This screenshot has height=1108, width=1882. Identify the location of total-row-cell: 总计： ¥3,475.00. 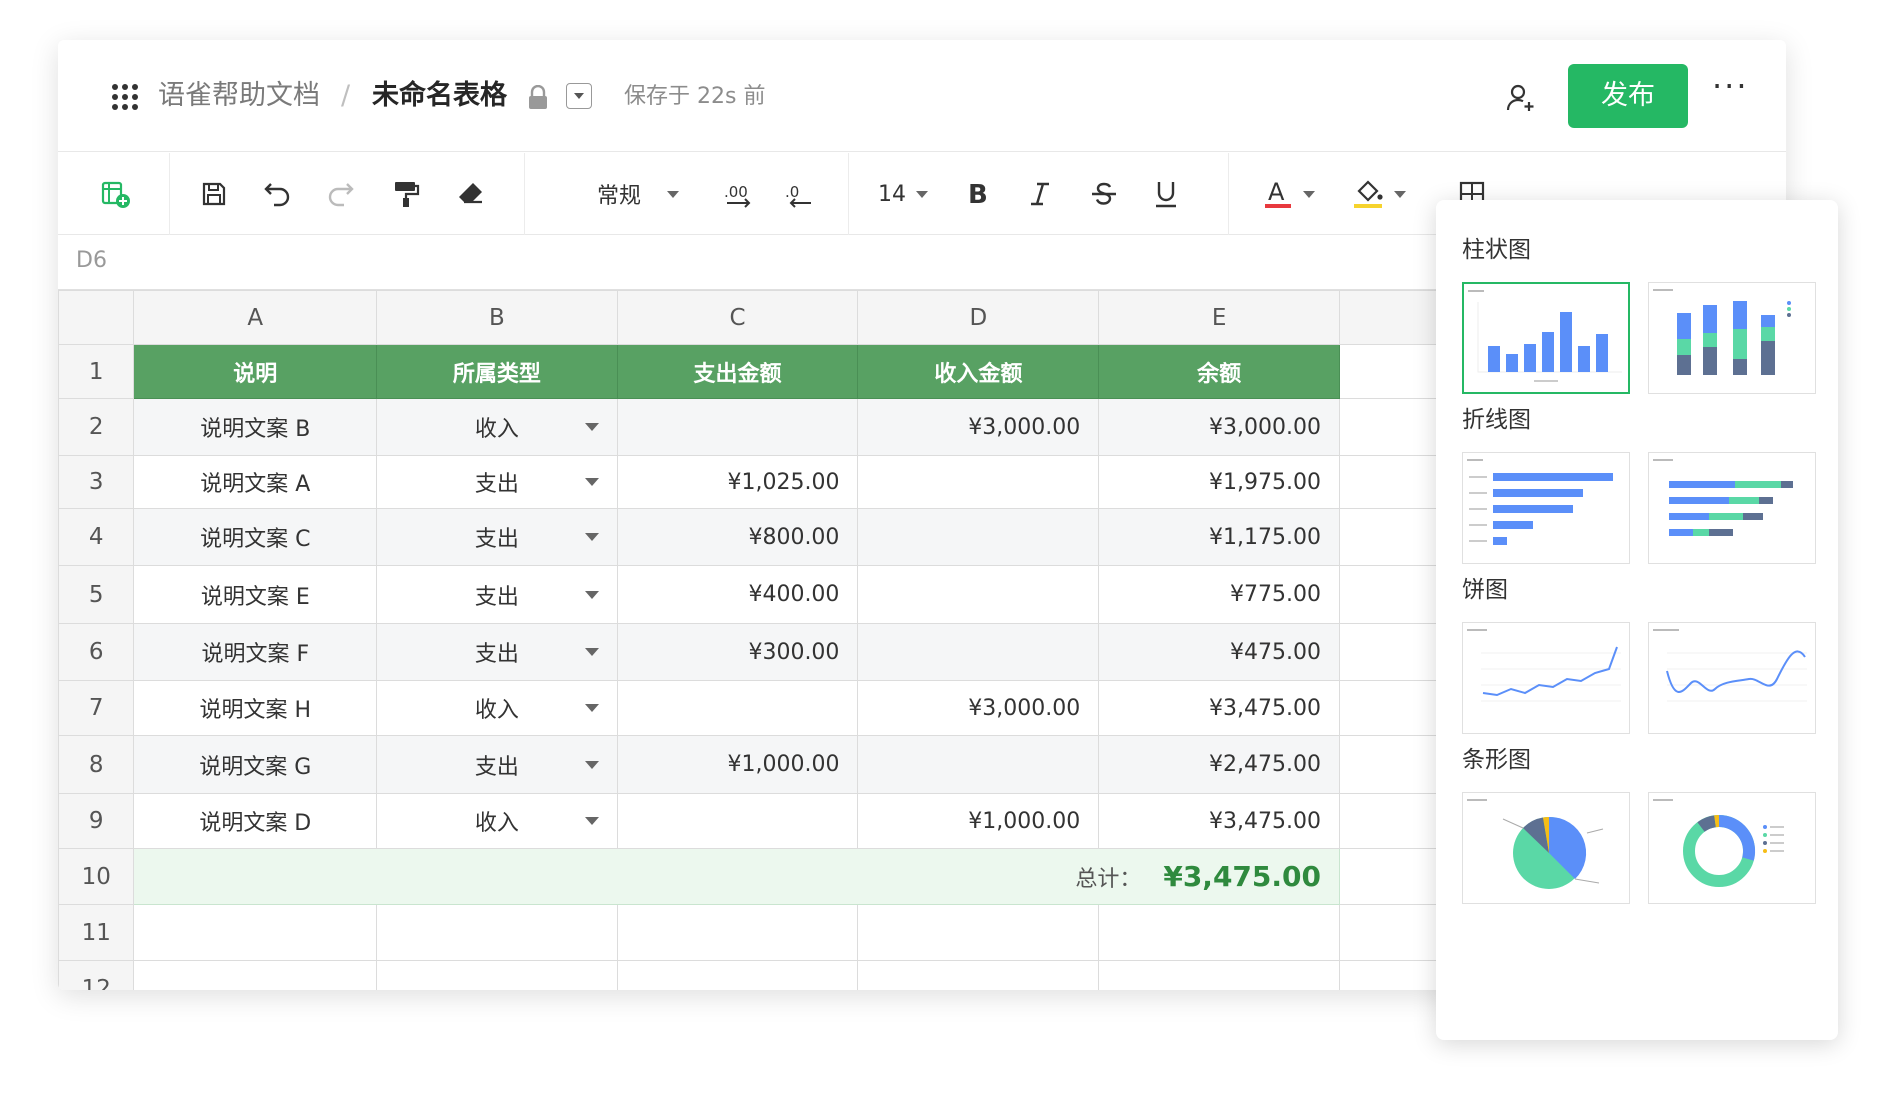
(736, 876).